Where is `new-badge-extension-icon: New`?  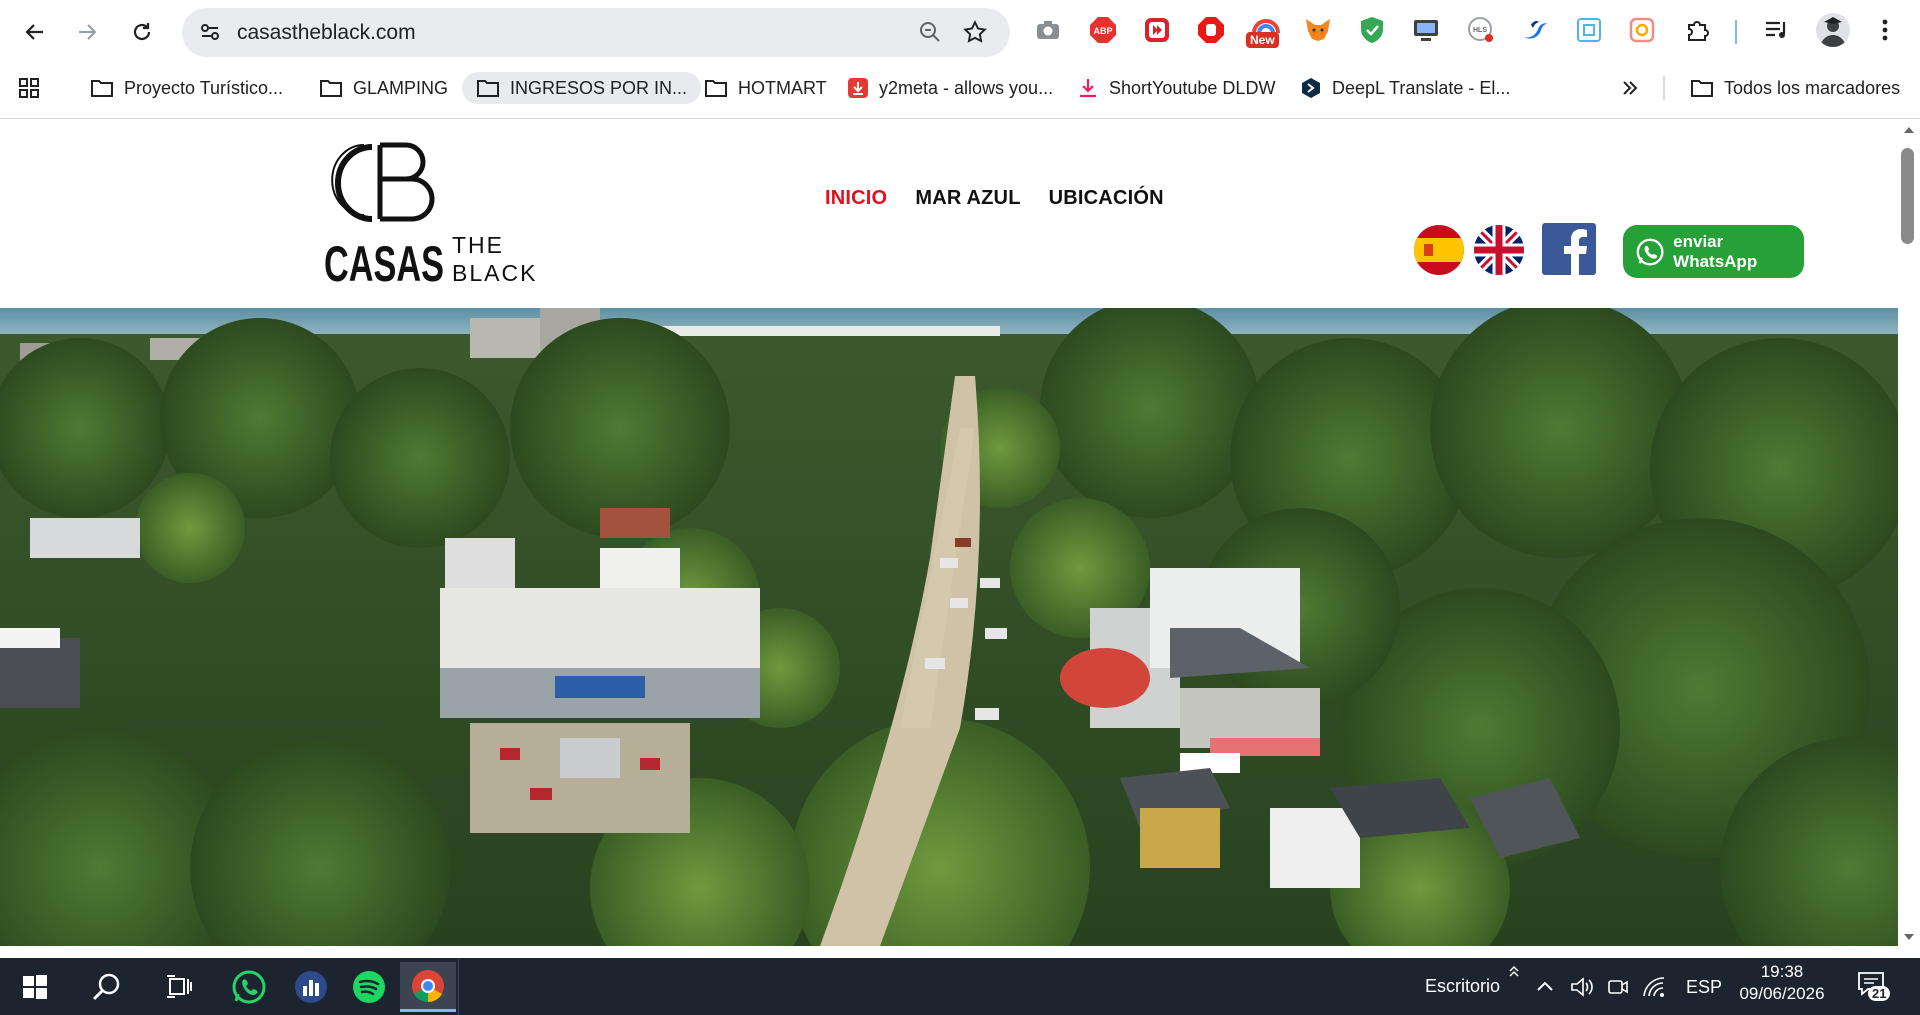 new-badge-extension-icon: New is located at coordinates (1266, 31).